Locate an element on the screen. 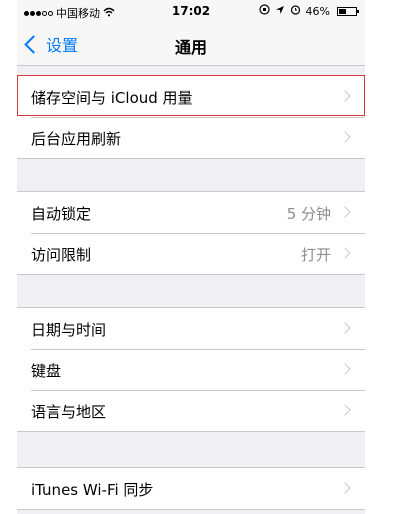 Image resolution: width=400 pixels, height=514 pixels. row-label: iTunes Wi-Fi 同步 is located at coordinates (92, 490).